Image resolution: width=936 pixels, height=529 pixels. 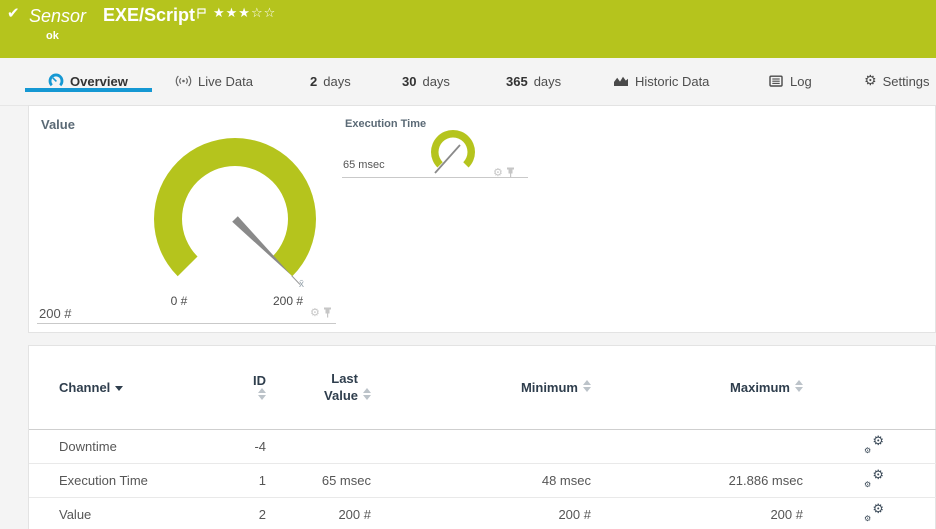 What do you see at coordinates (326, 480) in the screenshot?
I see `last-value-cell: 65 msec` at bounding box center [326, 480].